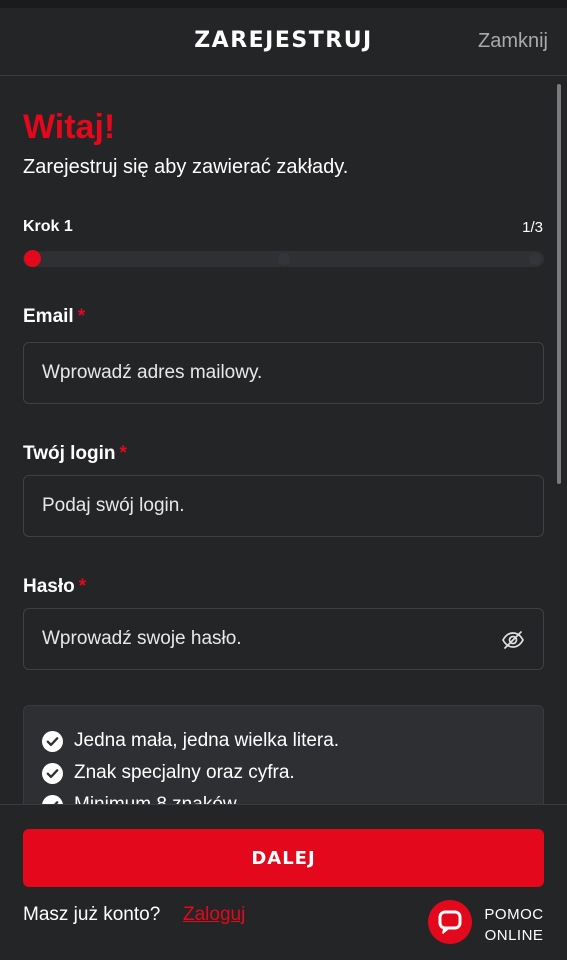 The height and width of the screenshot is (960, 567). What do you see at coordinates (532, 227) in the screenshot?
I see `step-counter: 1/3` at bounding box center [532, 227].